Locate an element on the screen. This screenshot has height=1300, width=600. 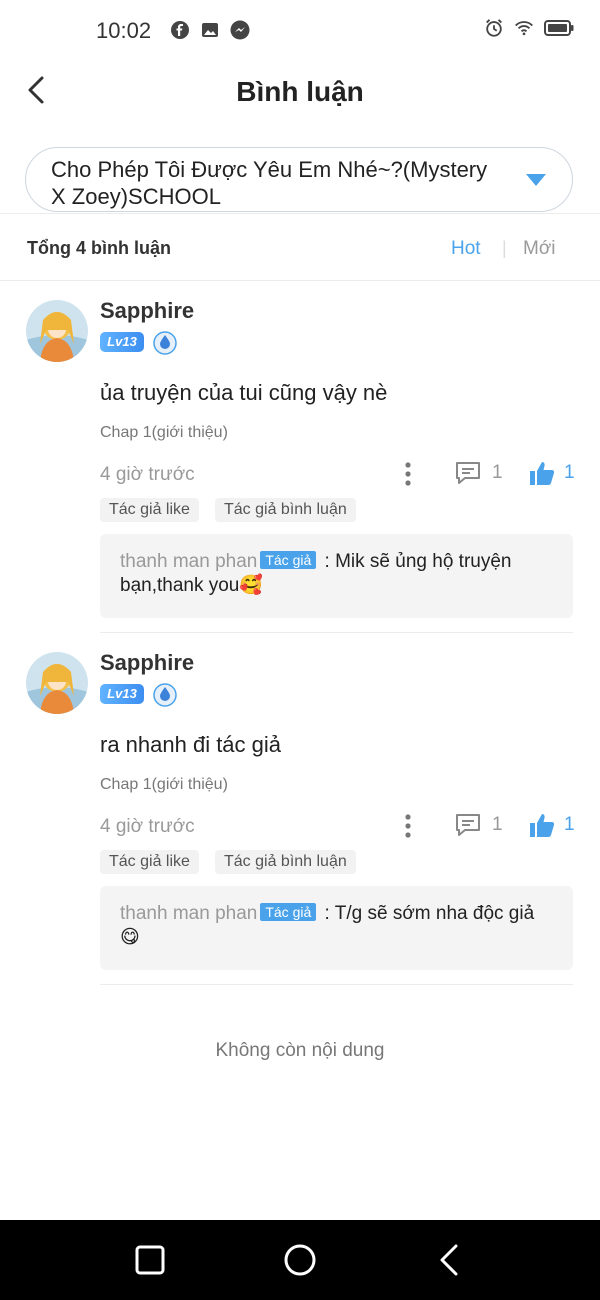
home-button is located at coordinates (300, 1260).